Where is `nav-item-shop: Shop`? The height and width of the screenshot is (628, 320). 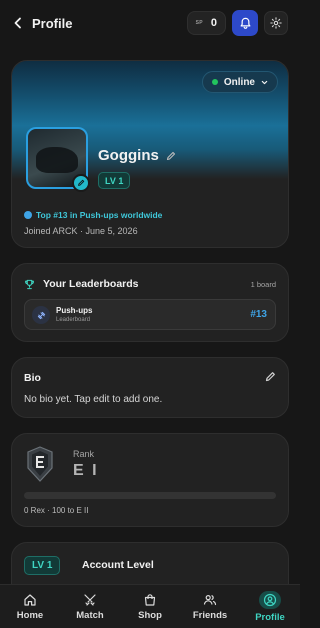 nav-item-shop: Shop is located at coordinates (150, 607).